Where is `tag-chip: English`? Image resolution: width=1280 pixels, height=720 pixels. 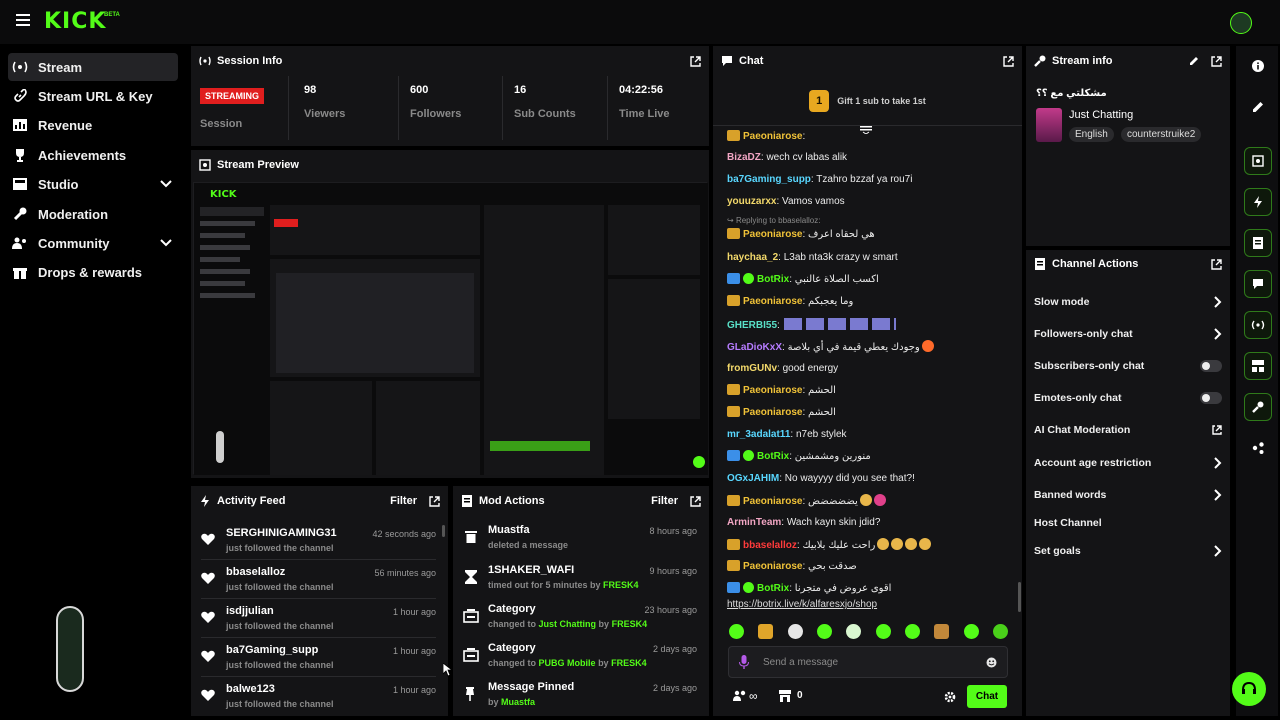
tag-chip: English is located at coordinates (1091, 134).